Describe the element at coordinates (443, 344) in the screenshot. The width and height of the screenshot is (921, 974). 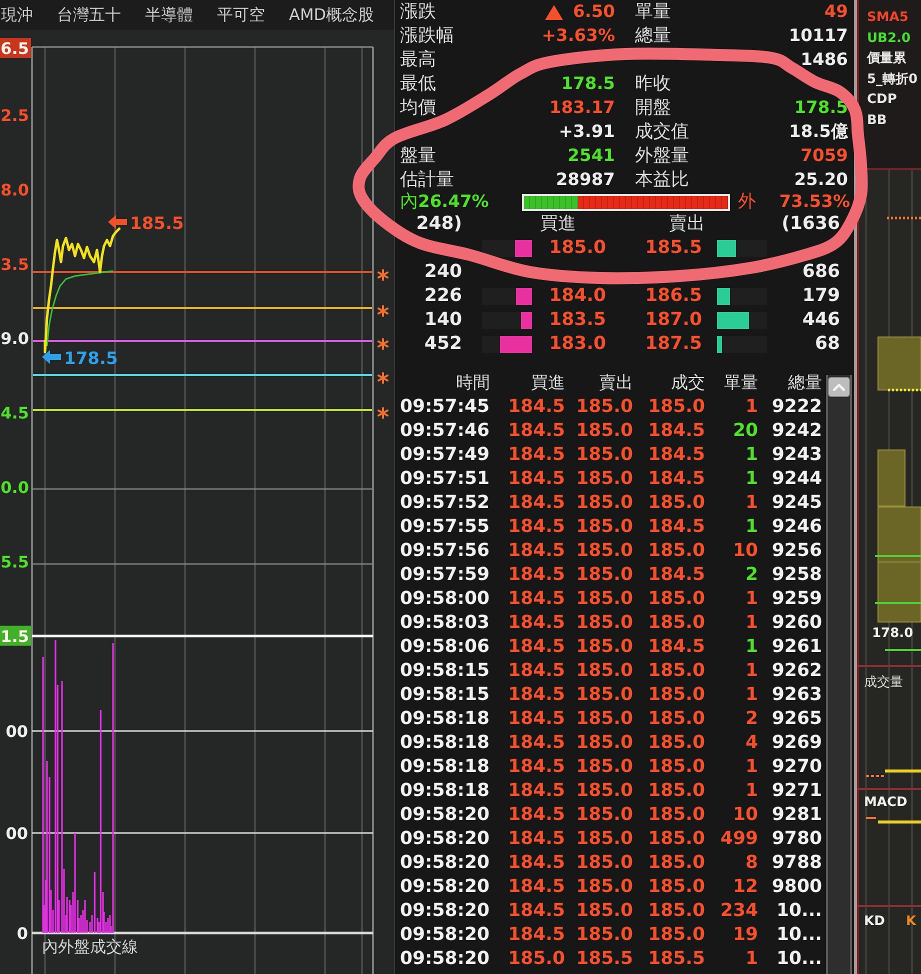
I see `bid-quantity: 452` at that location.